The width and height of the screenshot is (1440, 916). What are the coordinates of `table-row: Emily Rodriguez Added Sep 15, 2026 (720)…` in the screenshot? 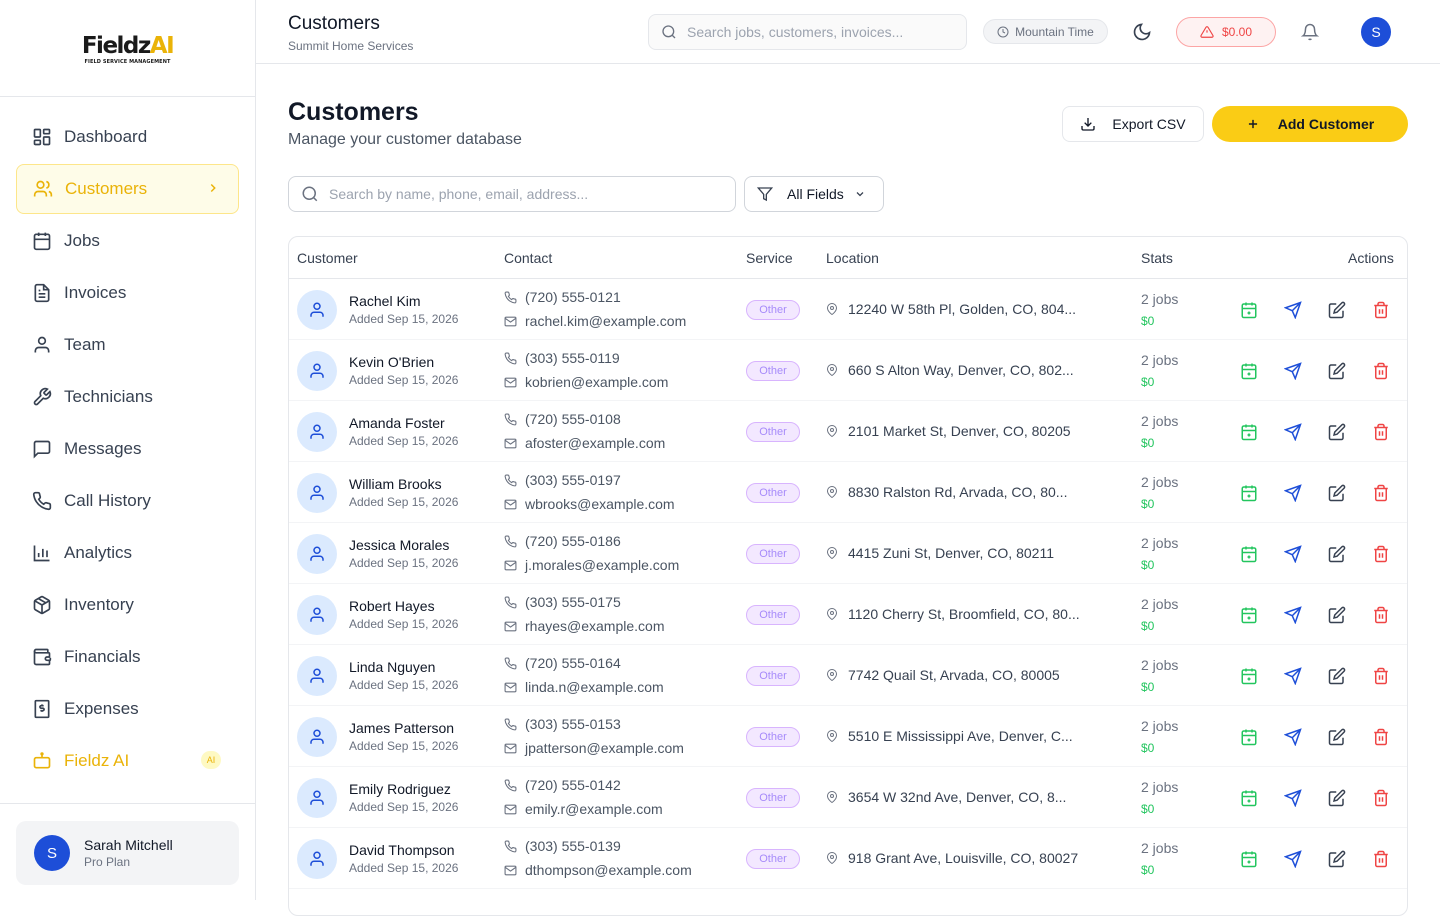 It's located at (848, 797).